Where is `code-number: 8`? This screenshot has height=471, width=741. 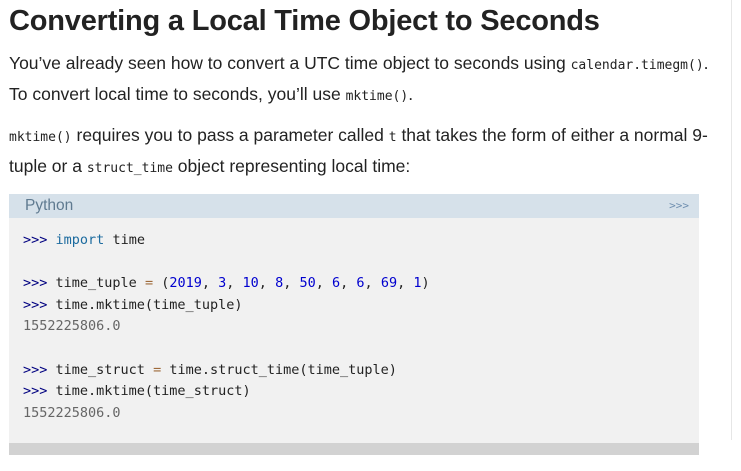
code-number: 8 is located at coordinates (279, 283).